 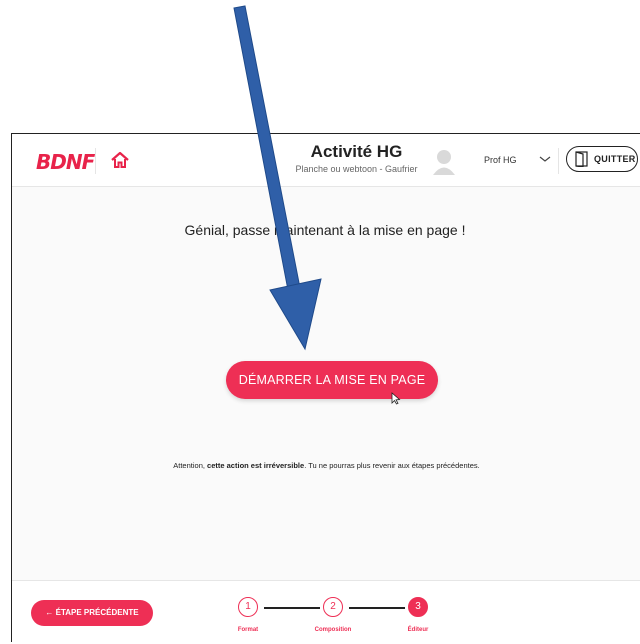 What do you see at coordinates (333, 607) in the screenshot?
I see `step-2-circle: 2` at bounding box center [333, 607].